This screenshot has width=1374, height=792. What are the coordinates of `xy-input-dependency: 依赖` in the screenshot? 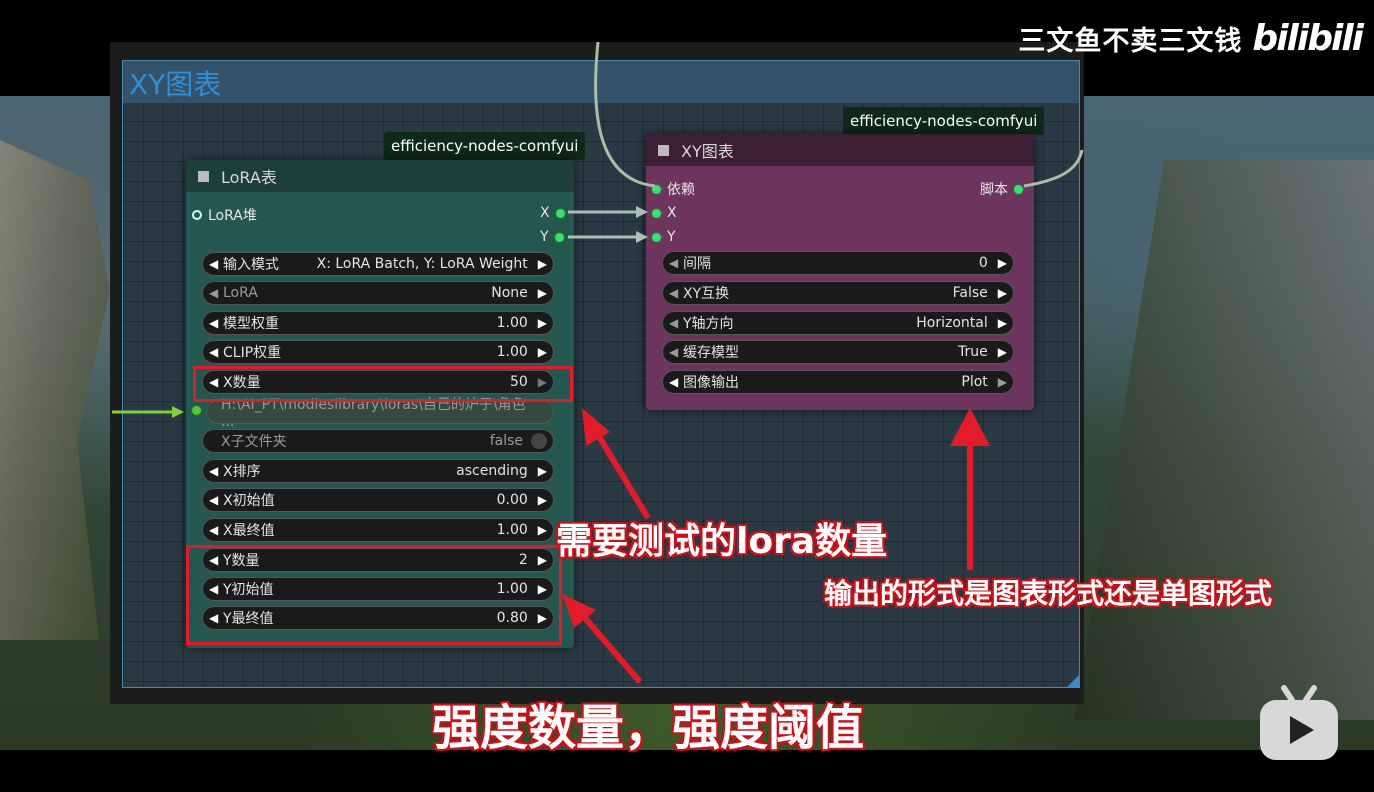 It's located at (673, 189).